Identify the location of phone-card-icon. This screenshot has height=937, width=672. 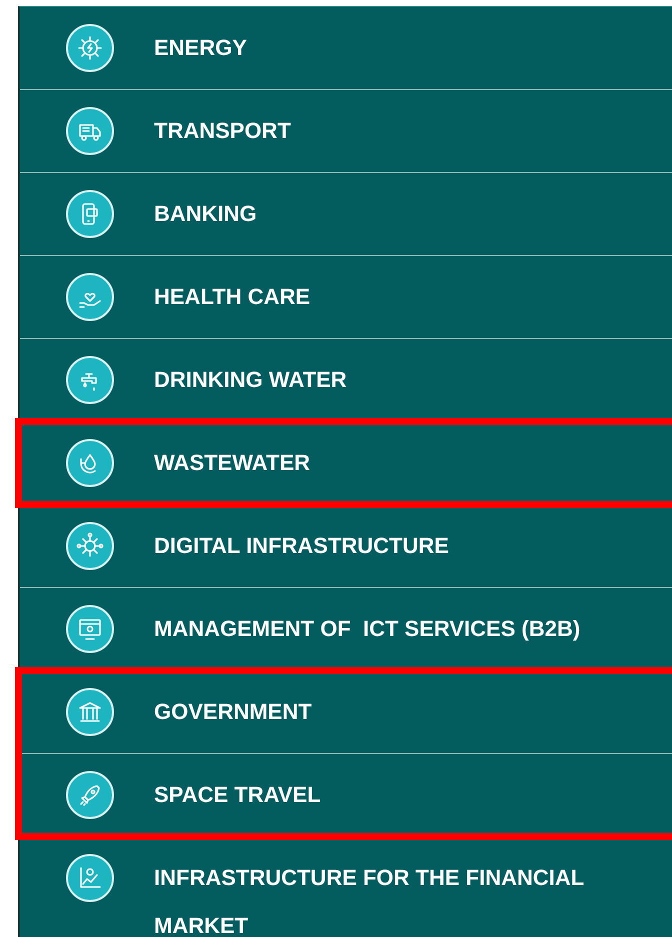
(90, 214).